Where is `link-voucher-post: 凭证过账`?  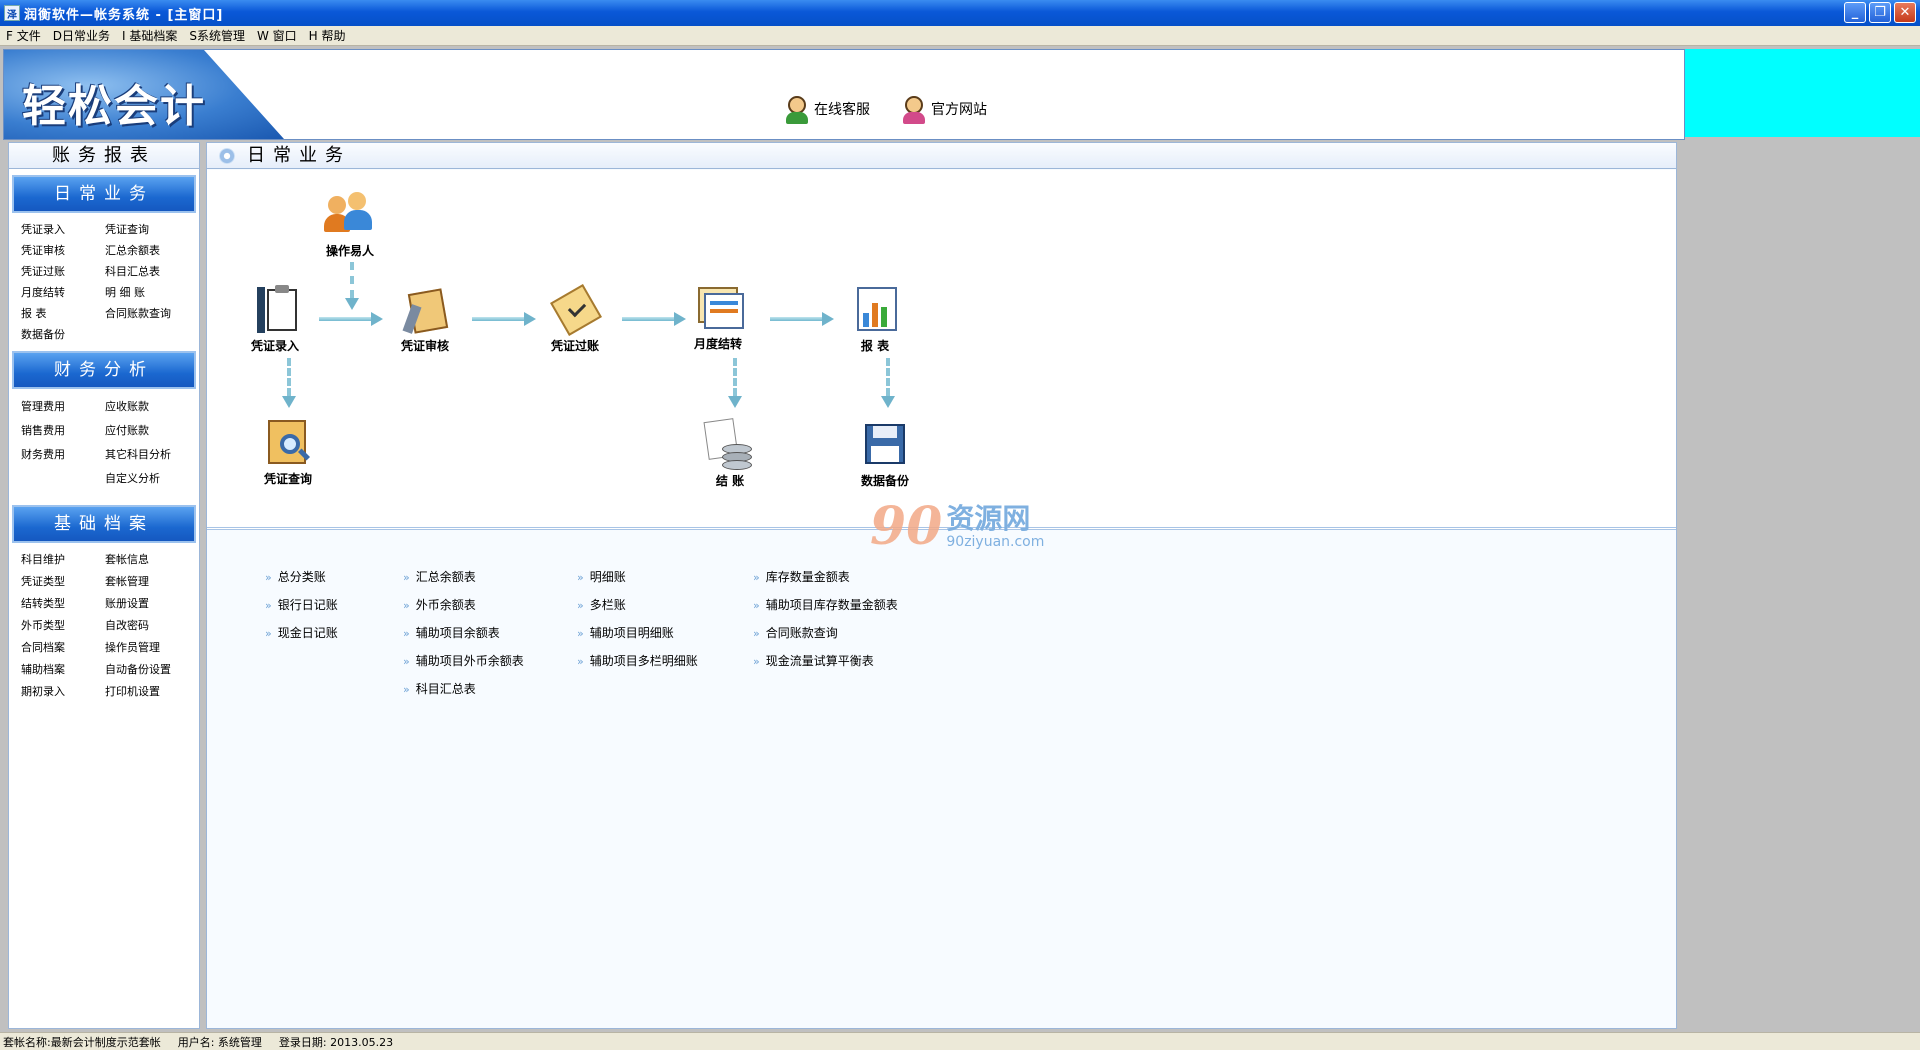 link-voucher-post: 凭证过账 is located at coordinates (63, 271).